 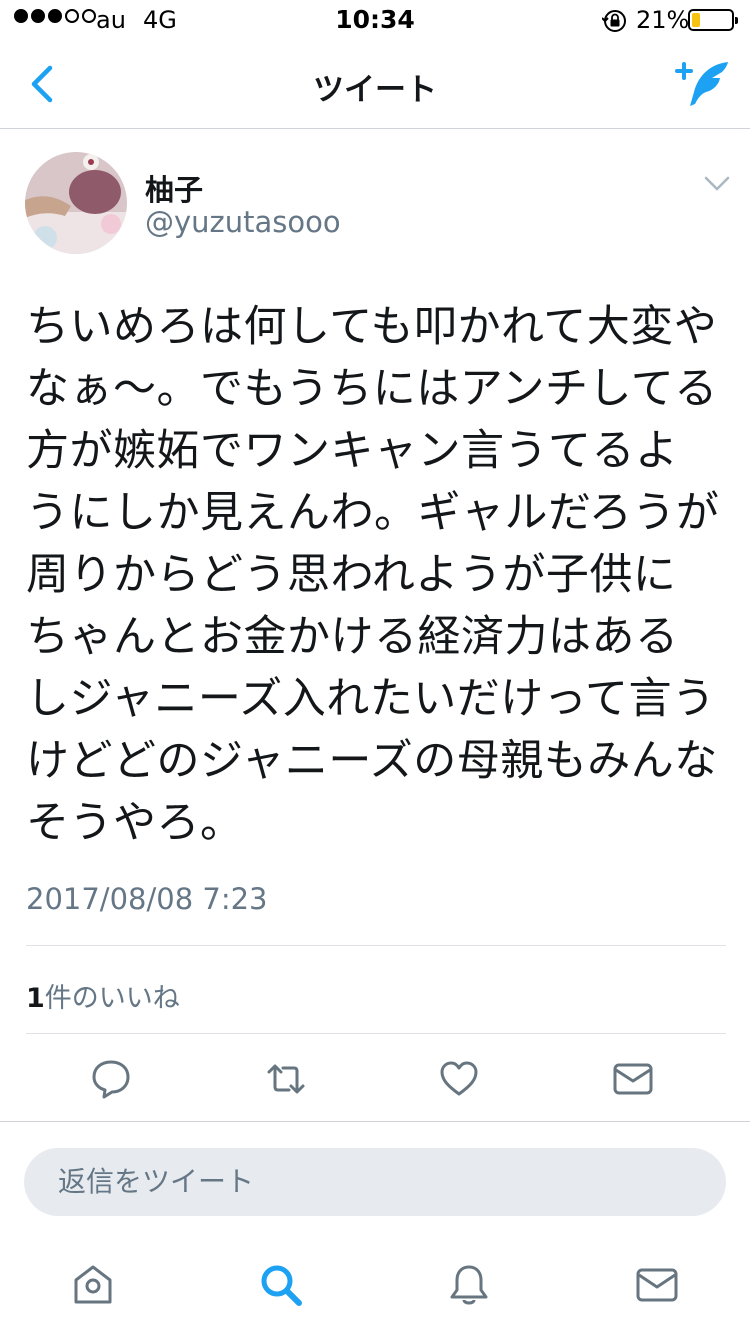 I want to click on rotation-lock-icon, so click(x=614, y=21).